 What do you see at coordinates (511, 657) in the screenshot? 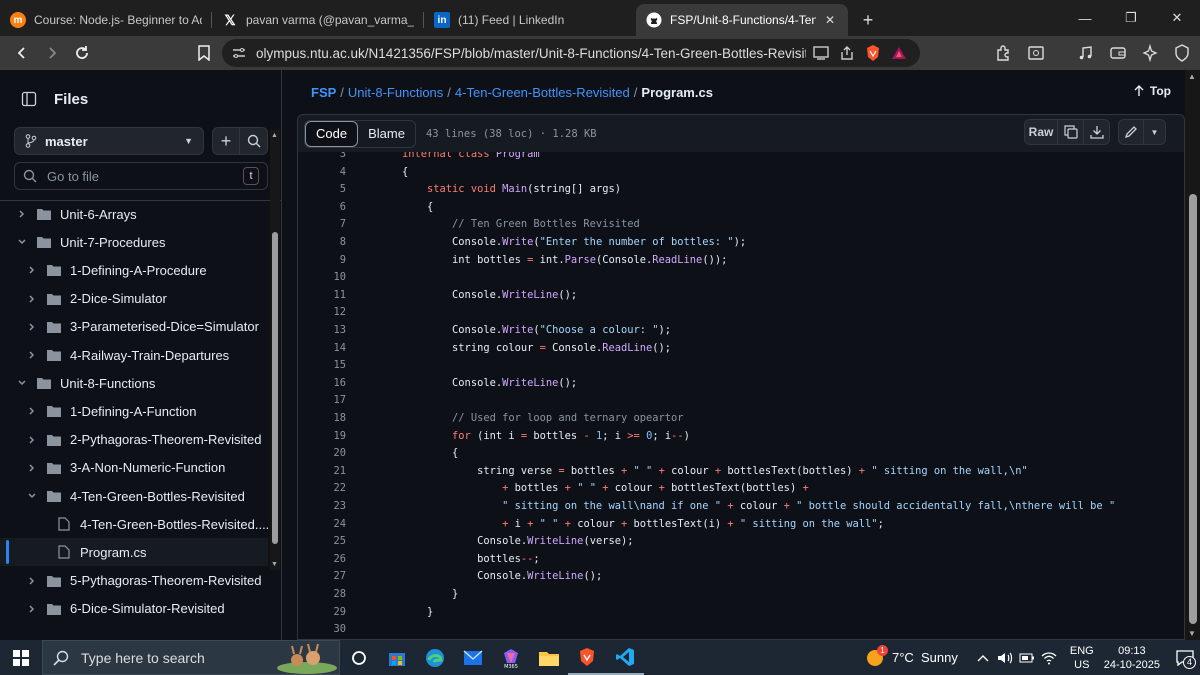
I see `m365-copilot-icon: M365` at bounding box center [511, 657].